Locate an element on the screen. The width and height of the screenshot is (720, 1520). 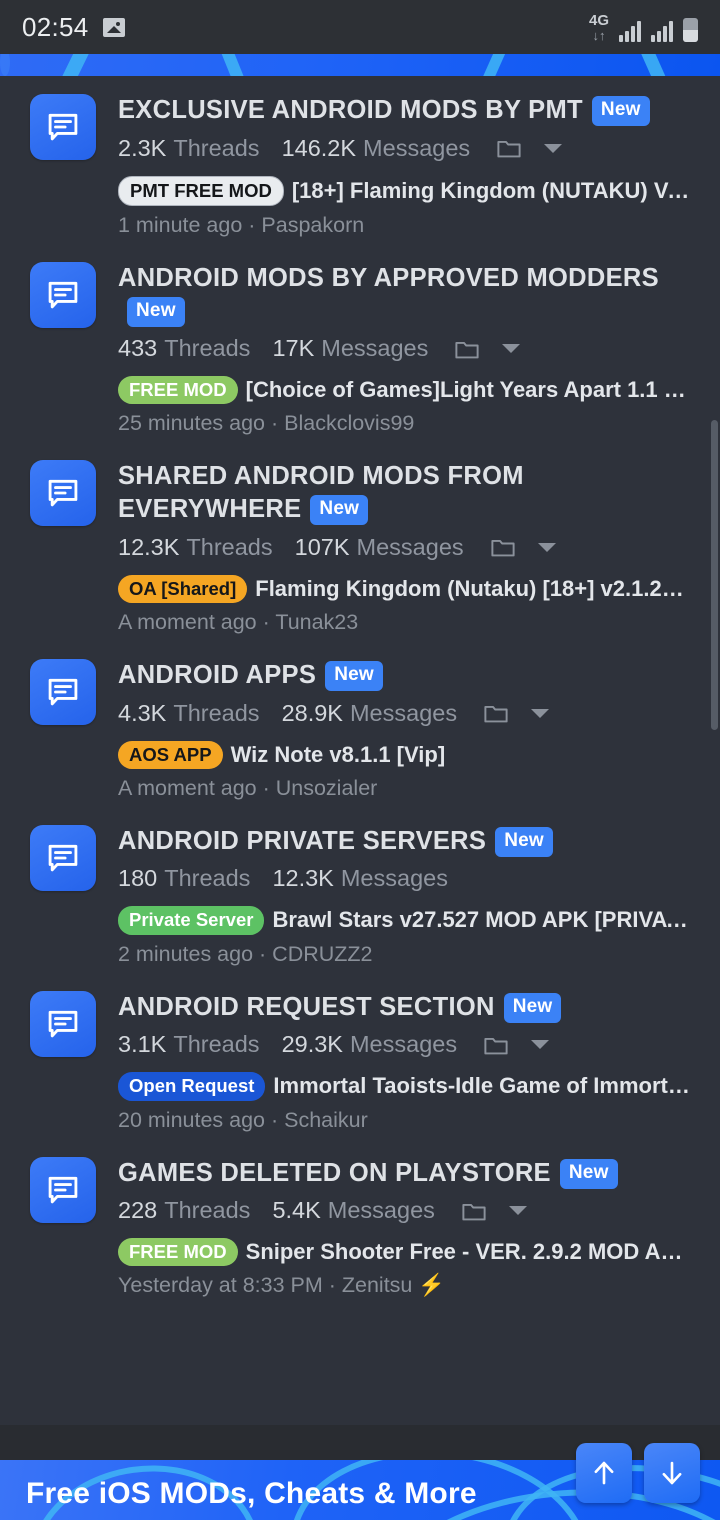
threads-count: 228 is located at coordinates (138, 1210).